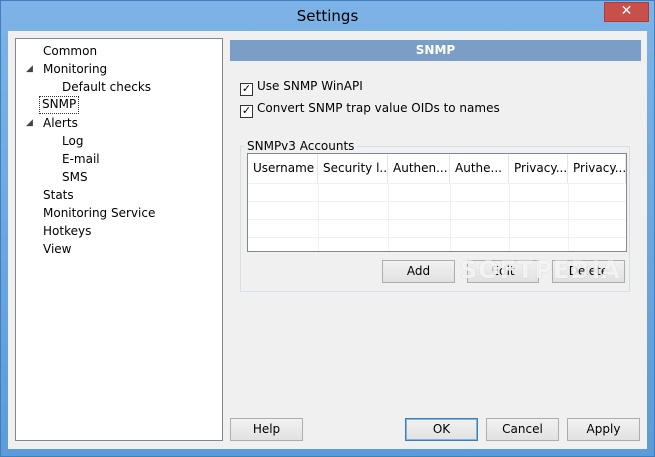  What do you see at coordinates (75, 69) in the screenshot?
I see `tree-item-monitoring: Monitoring` at bounding box center [75, 69].